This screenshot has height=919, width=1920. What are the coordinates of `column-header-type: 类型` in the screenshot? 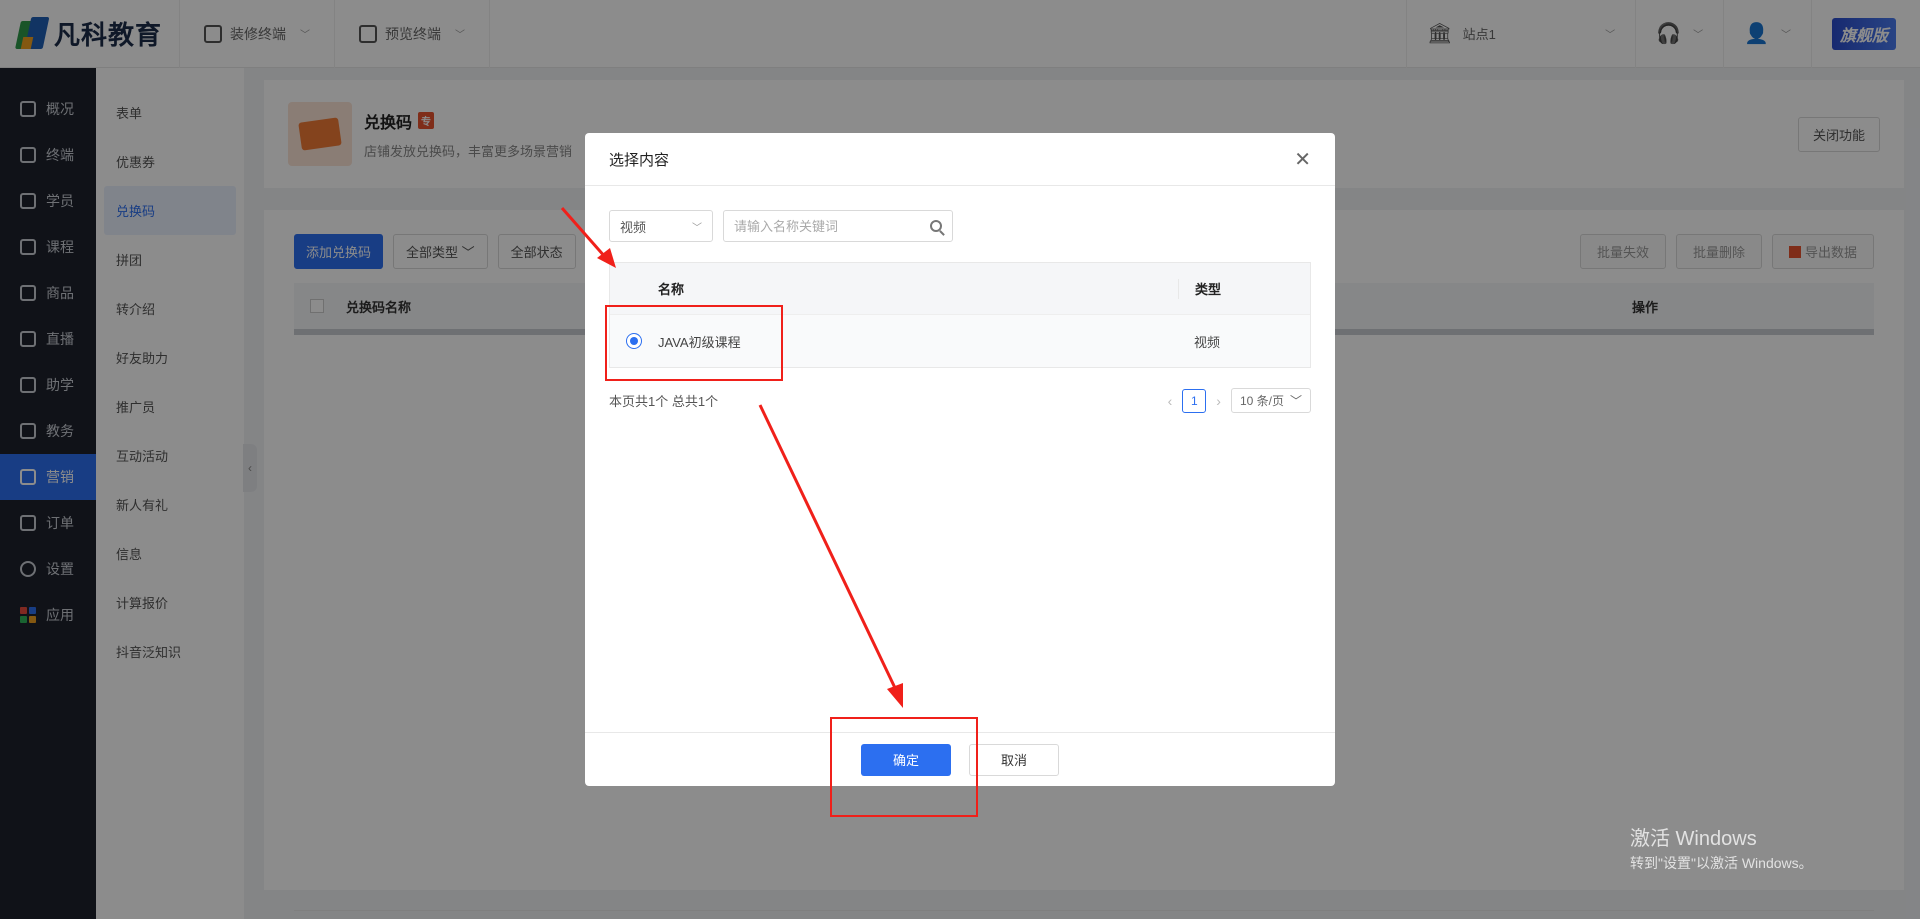 It's located at (1244, 288).